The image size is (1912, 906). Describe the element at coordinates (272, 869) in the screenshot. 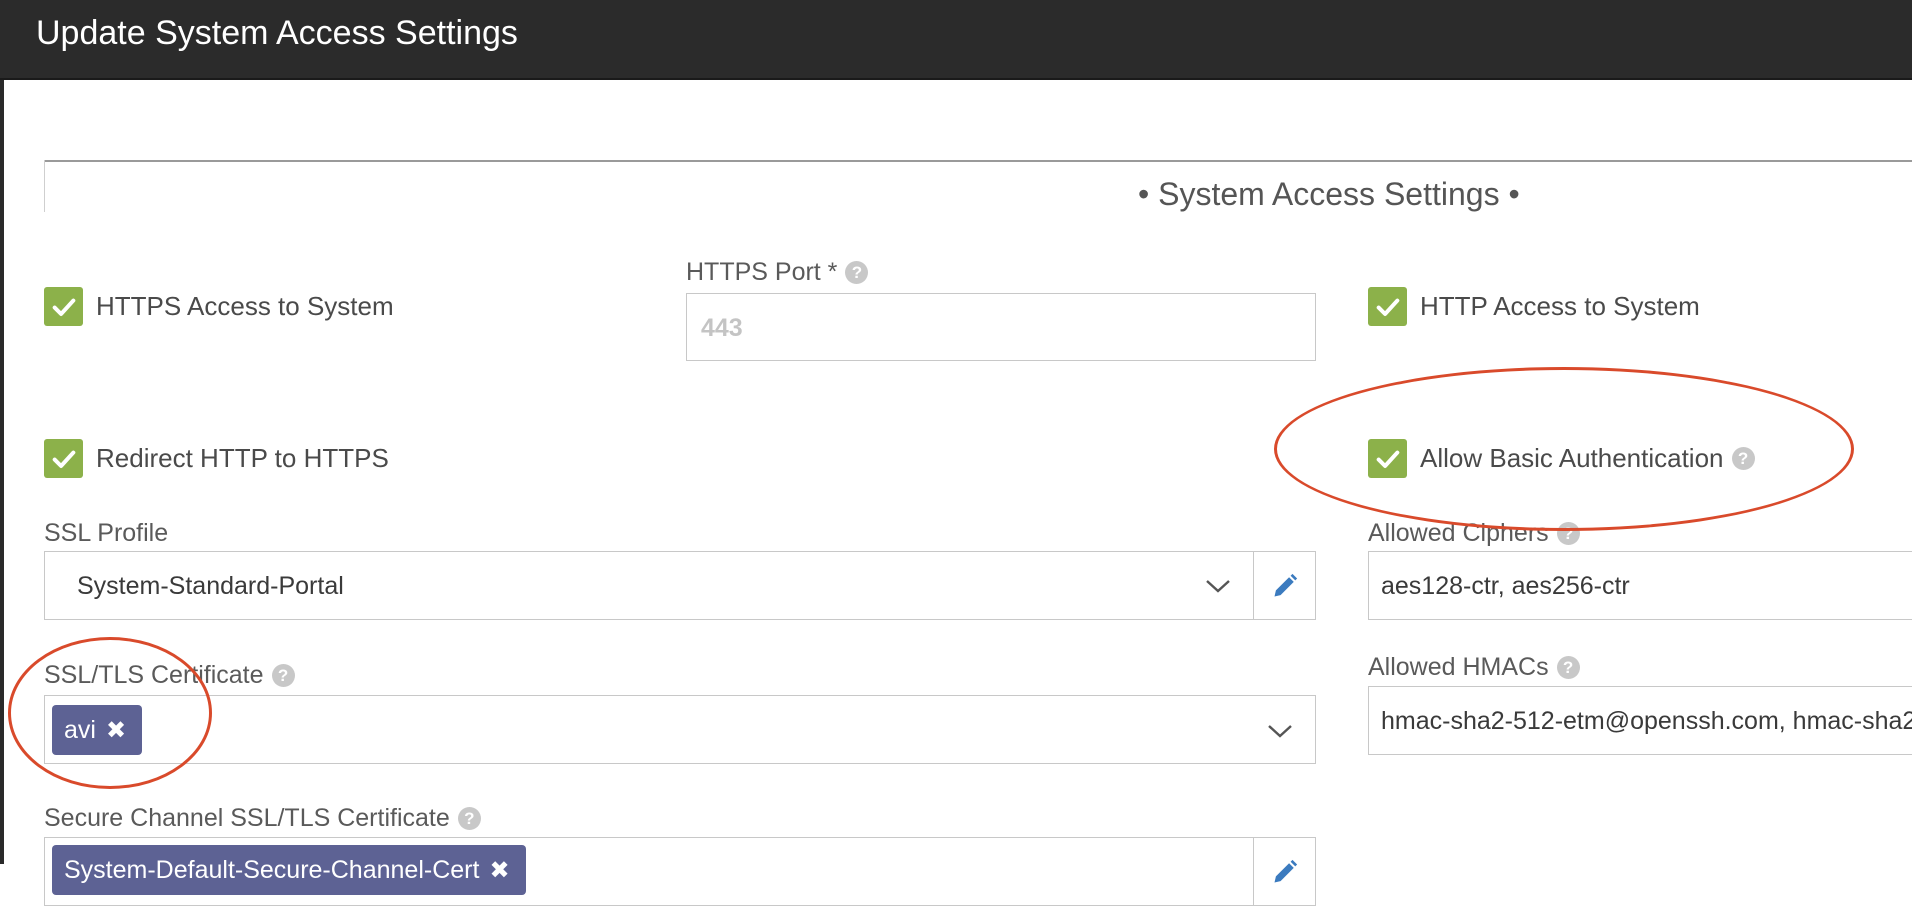

I see `secure-channel-certificate-tag-label: System-Default-Secure-Channel-Cert` at that location.